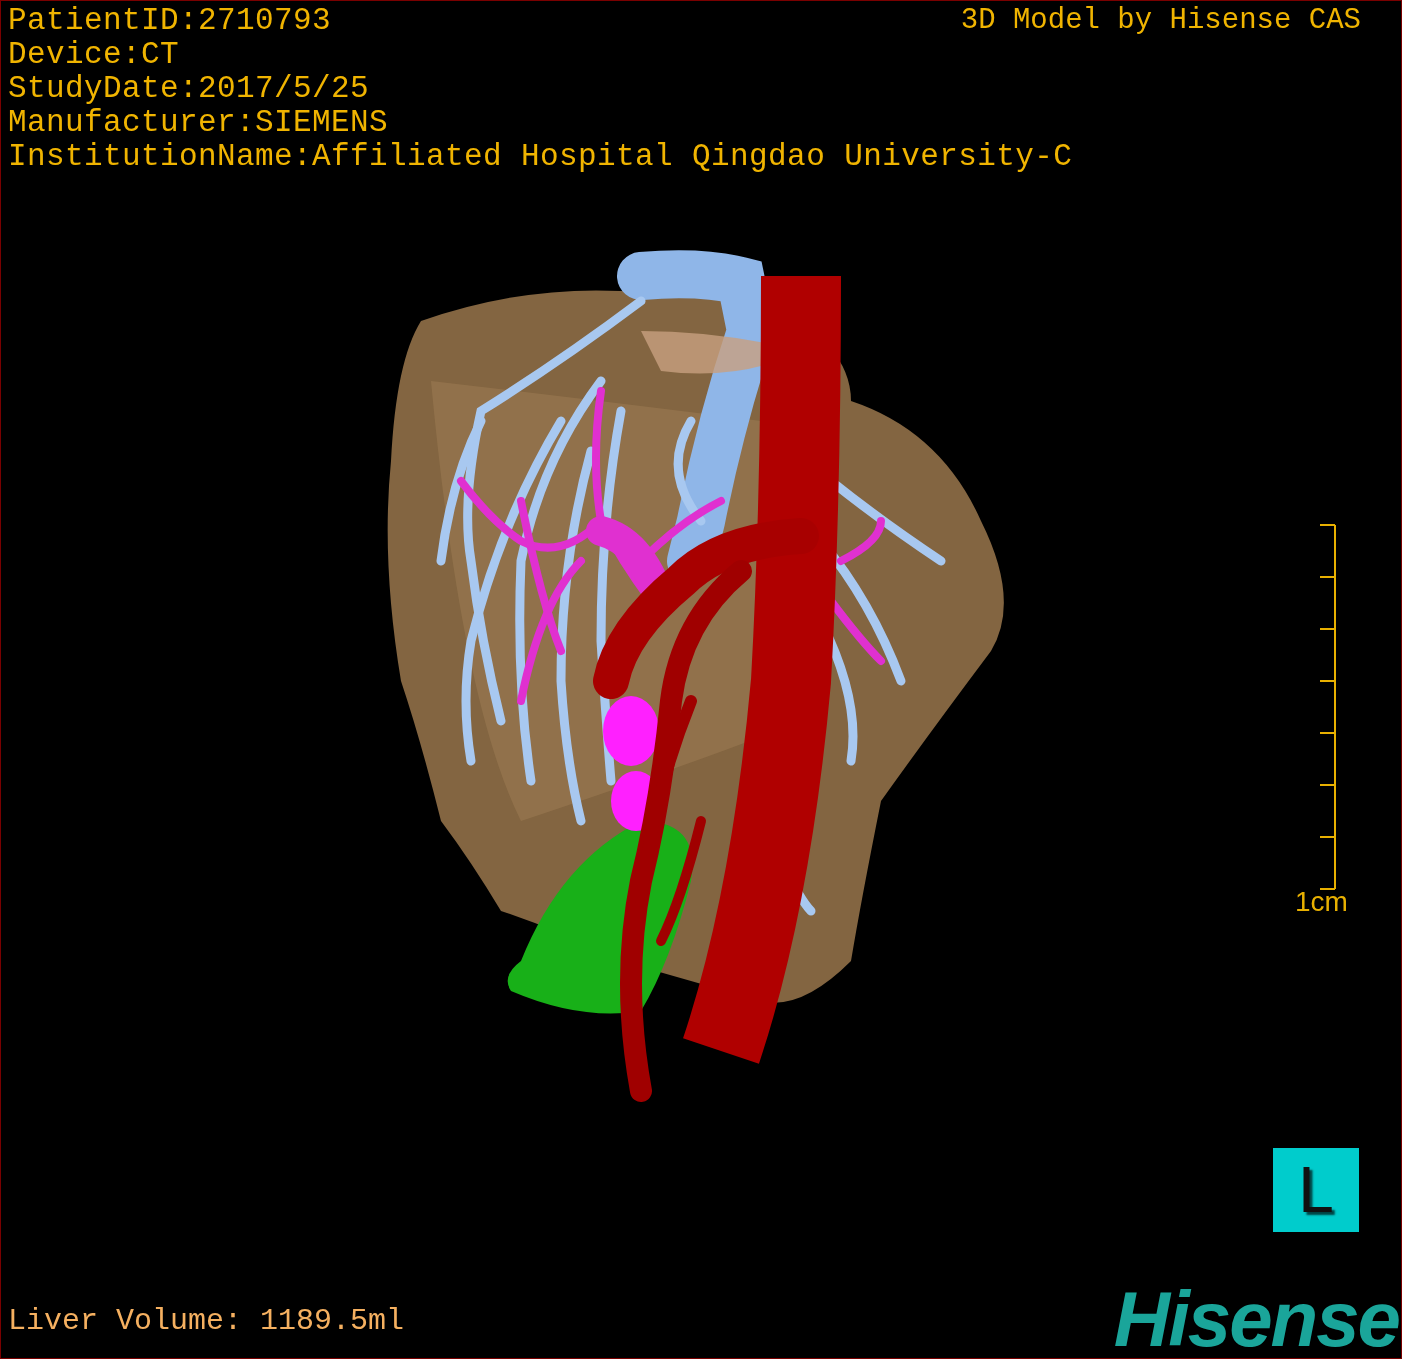 The height and width of the screenshot is (1359, 1402). I want to click on liver-volume-text: Liver Volume: 1189.5ml, so click(206, 1321).